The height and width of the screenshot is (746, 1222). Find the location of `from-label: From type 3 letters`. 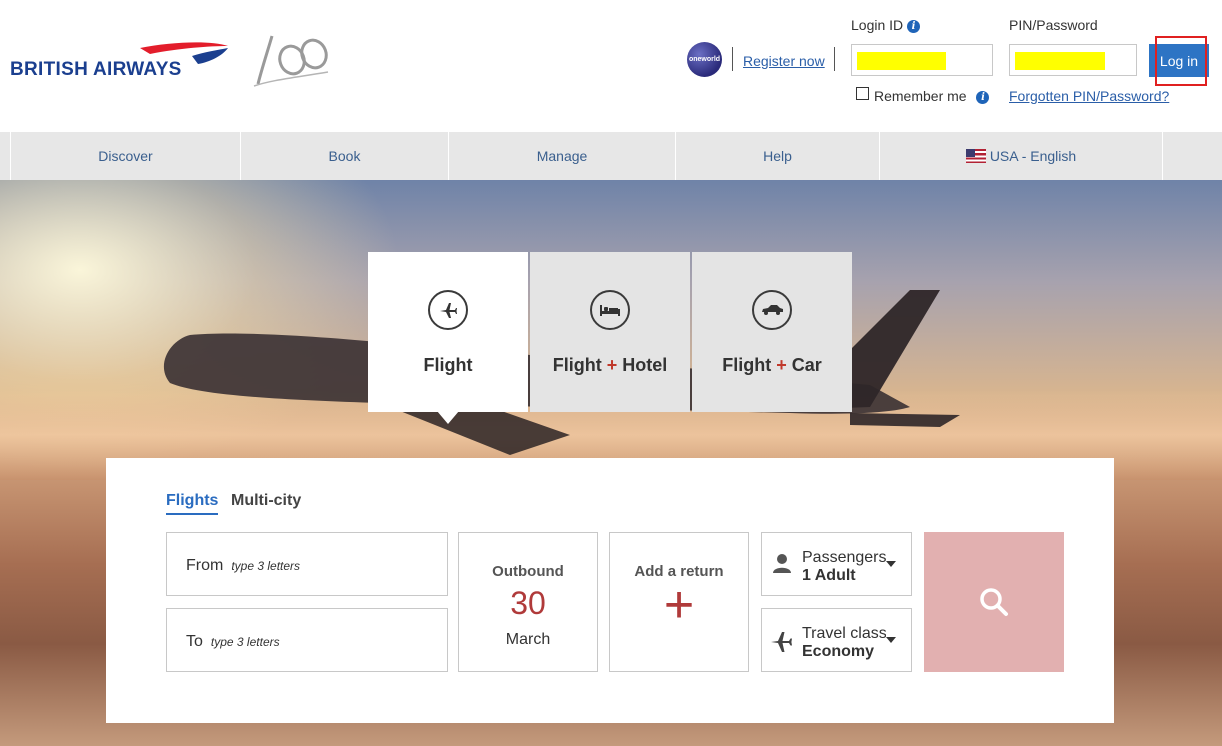

from-label: From type 3 letters is located at coordinates (243, 566).